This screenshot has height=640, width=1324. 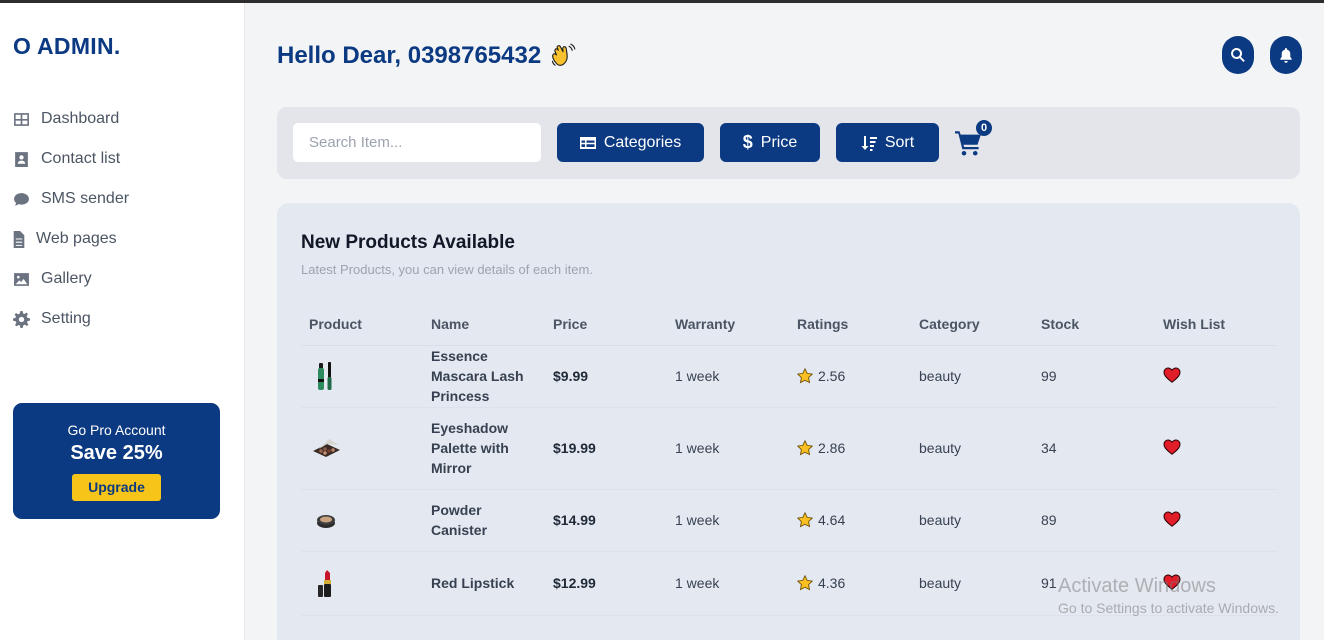 I want to click on sort-button: Sort, so click(x=887, y=142).